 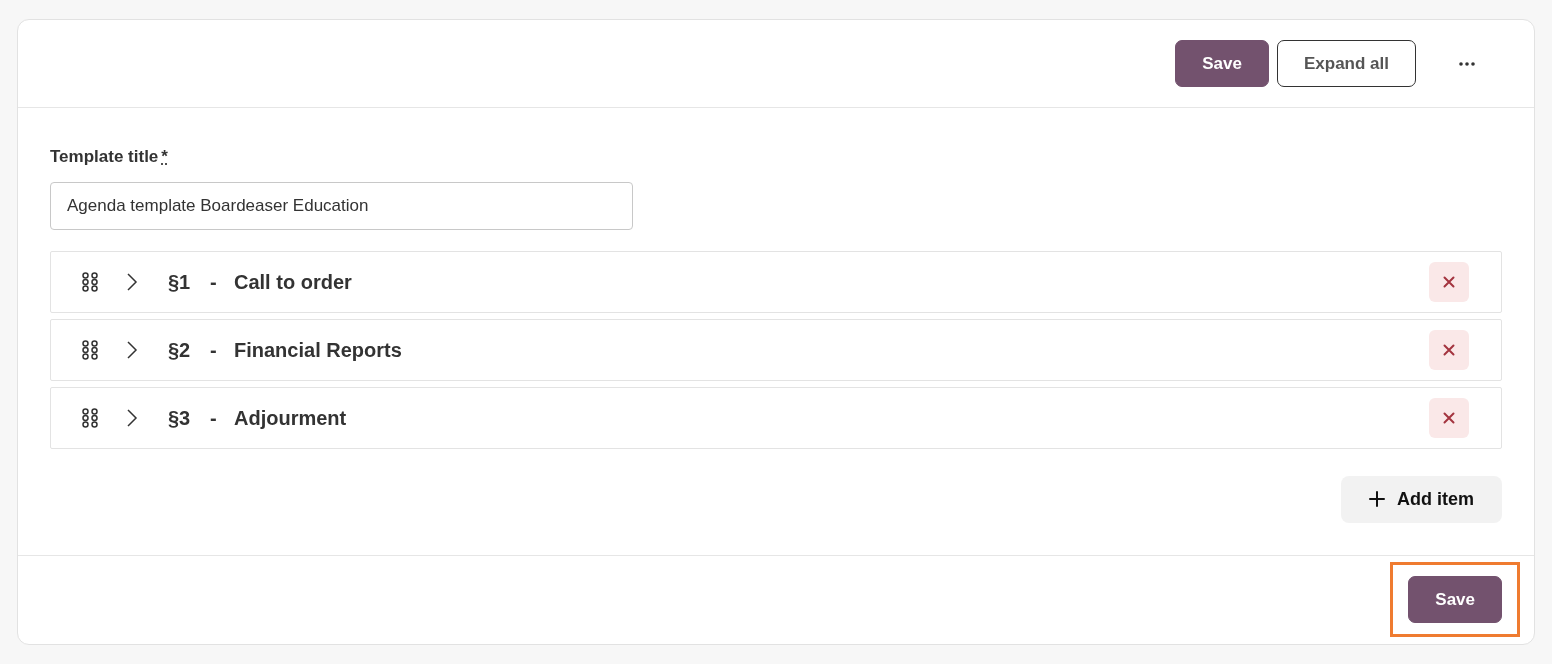 I want to click on agenda-item-row: §3 - Adjourment, so click(x=776, y=417).